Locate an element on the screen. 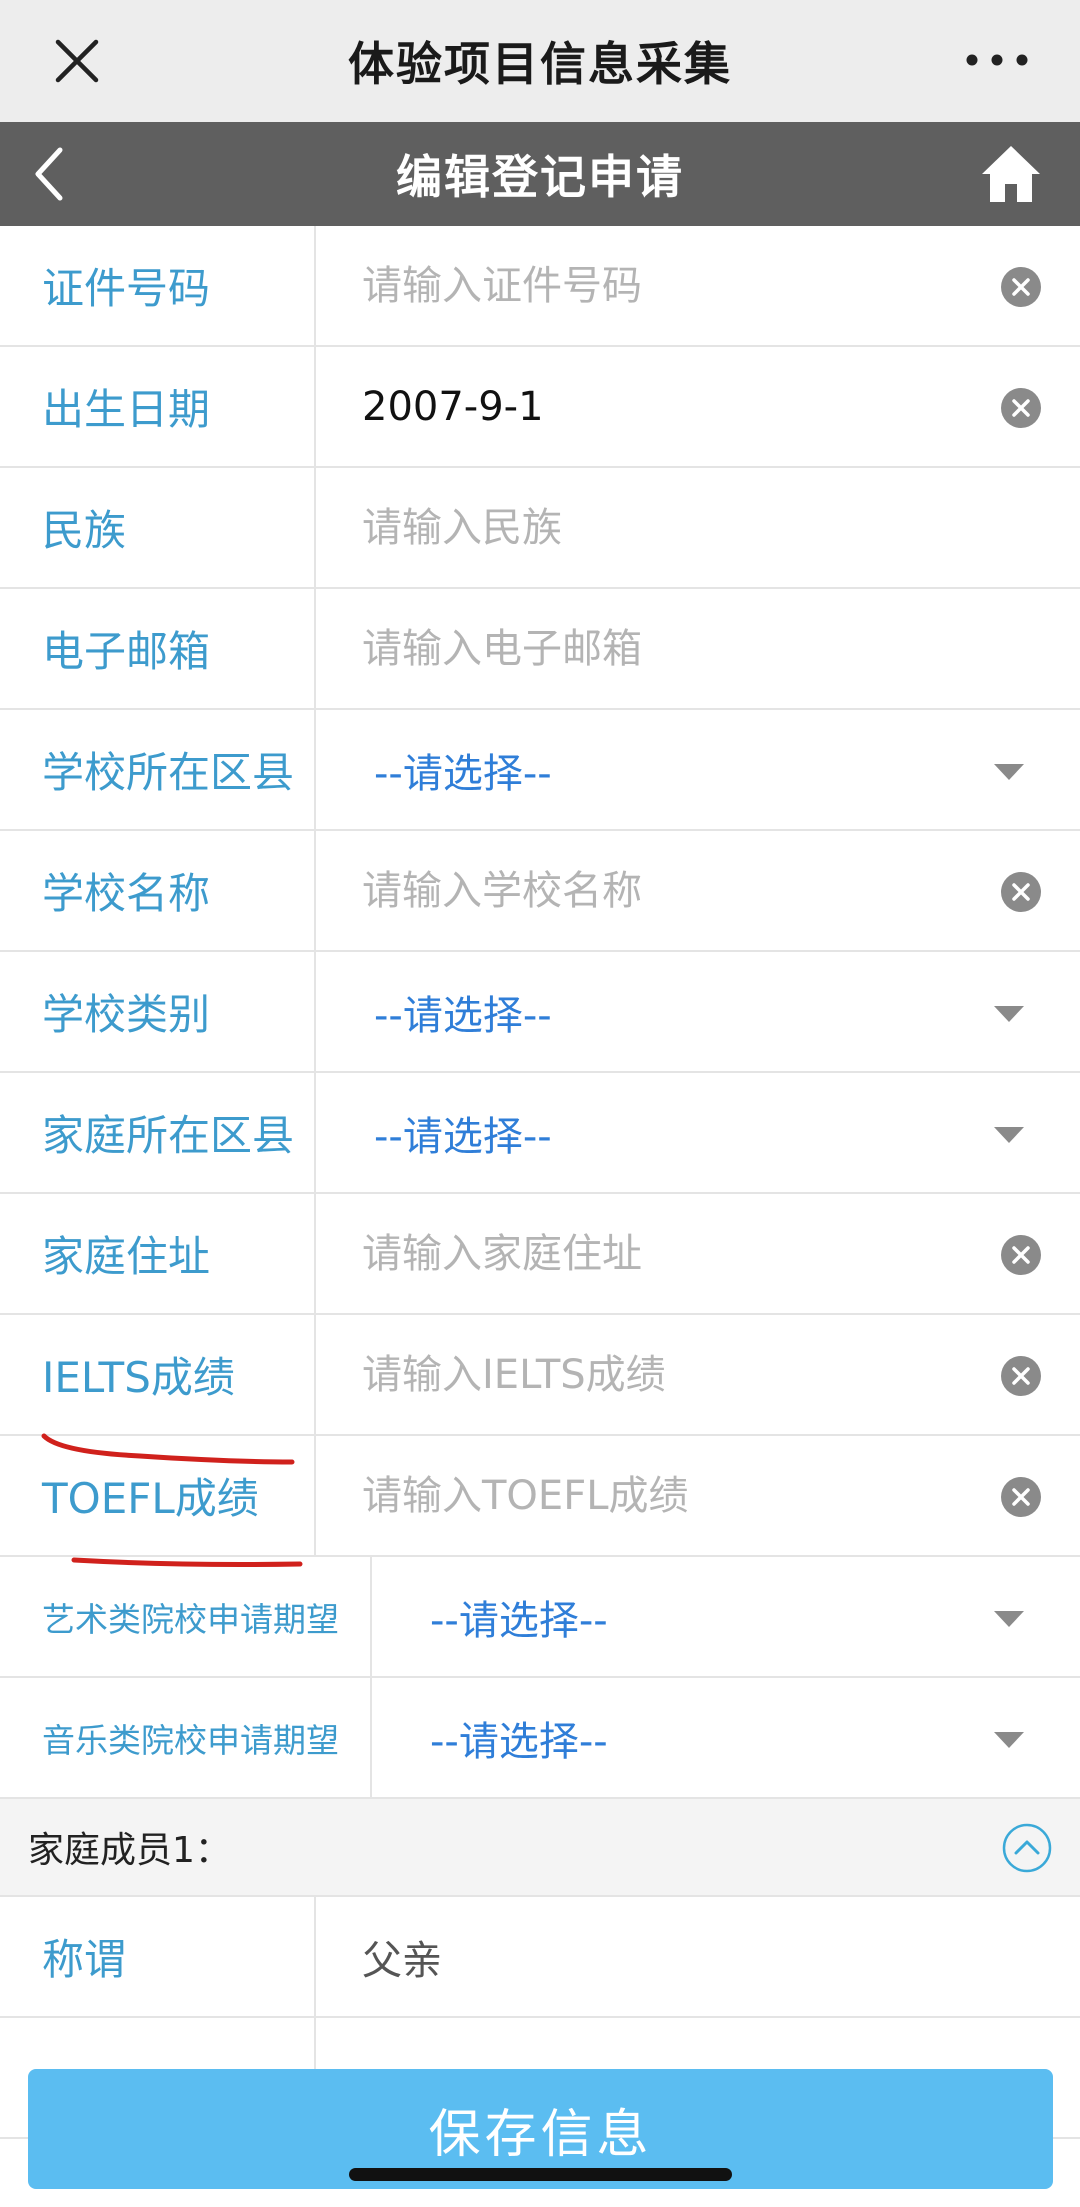  window-title: 体验项目信息采集 is located at coordinates (540, 64).